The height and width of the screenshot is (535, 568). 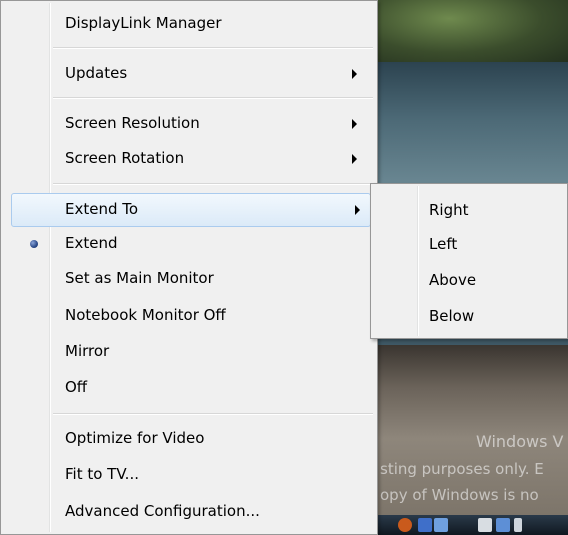 I want to click on menu-item-notebook-monitor-off: Notebook Monitor Off, so click(x=189, y=316).